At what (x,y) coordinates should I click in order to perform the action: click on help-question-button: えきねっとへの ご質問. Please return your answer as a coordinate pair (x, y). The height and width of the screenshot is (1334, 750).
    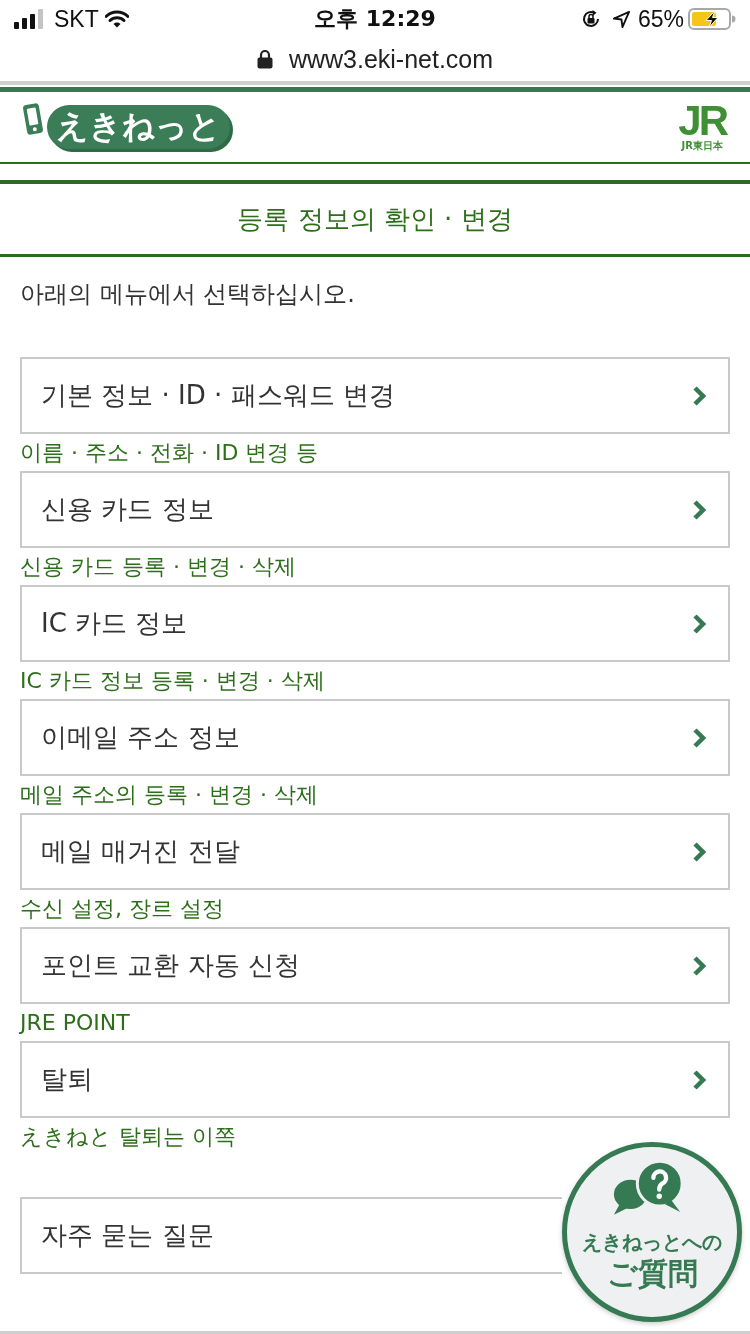
    Looking at the image, I should click on (652, 1232).